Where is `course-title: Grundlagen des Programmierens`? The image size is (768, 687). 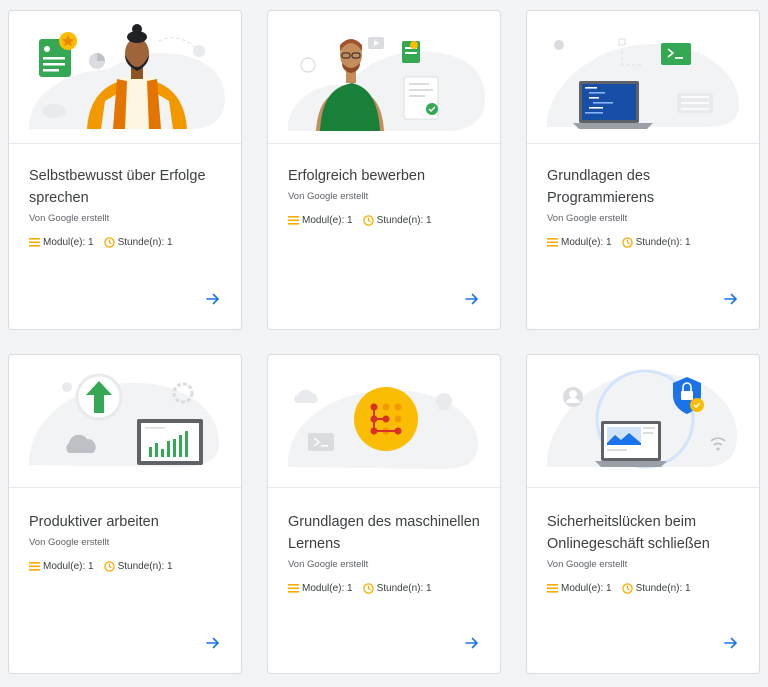 course-title: Grundlagen des Programmierens is located at coordinates (645, 187).